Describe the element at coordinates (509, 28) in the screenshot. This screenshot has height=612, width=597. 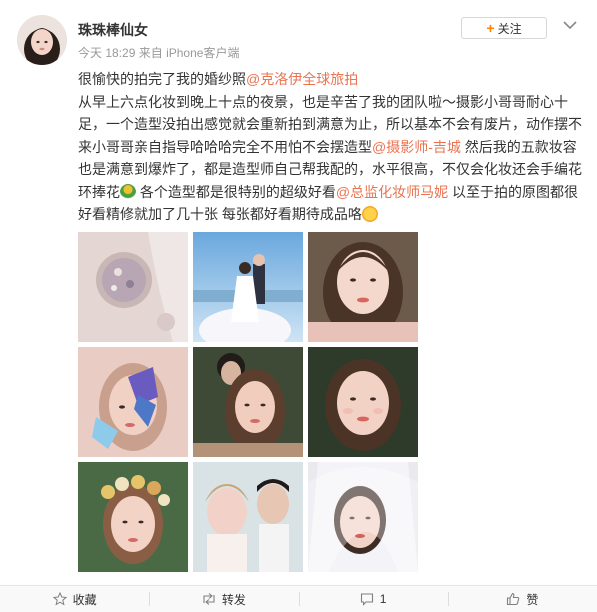
I see `follow-label: 关注` at that location.